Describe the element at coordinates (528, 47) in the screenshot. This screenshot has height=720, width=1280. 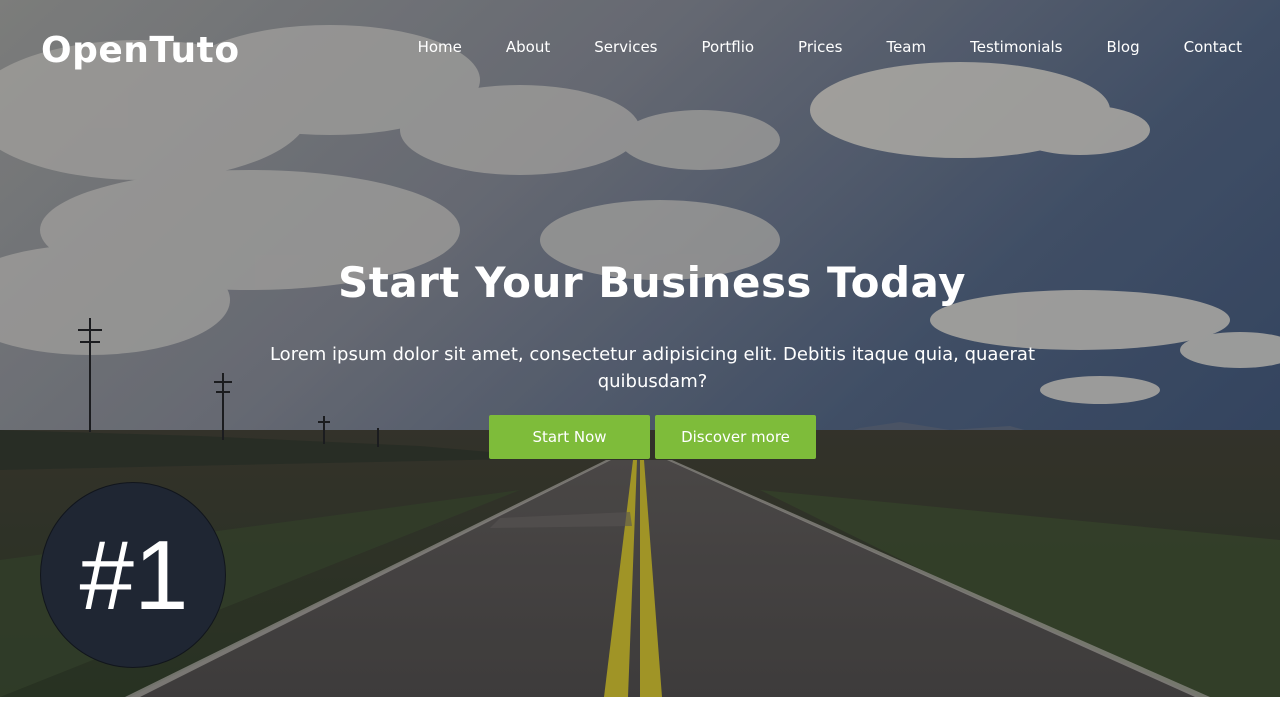
I see `nav-link-about: About` at that location.